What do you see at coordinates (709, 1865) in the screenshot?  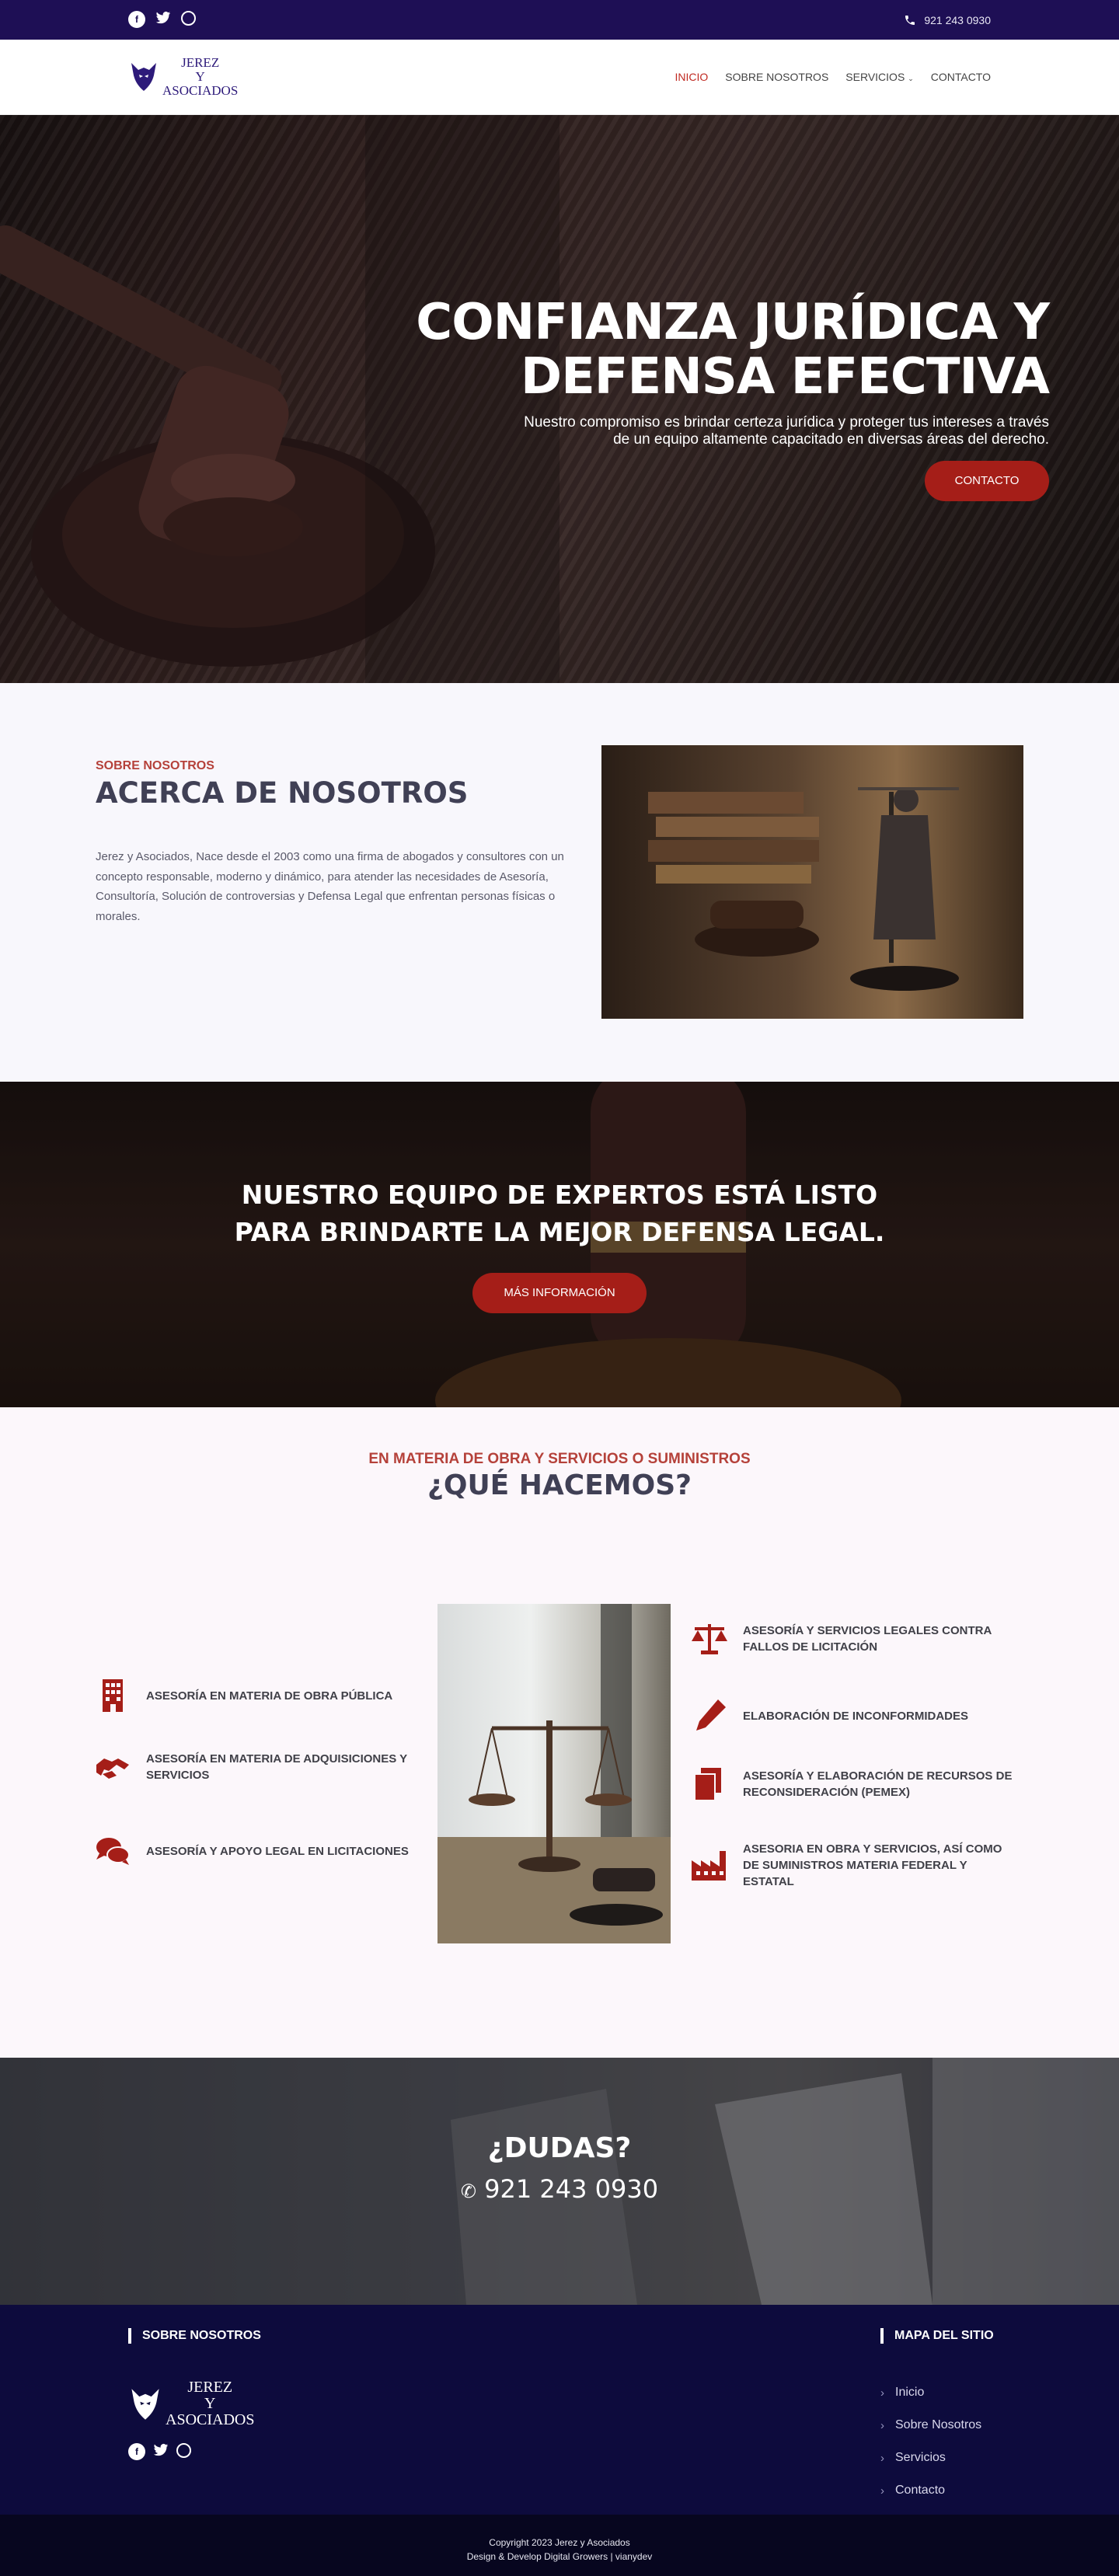 I see `industry-icon` at bounding box center [709, 1865].